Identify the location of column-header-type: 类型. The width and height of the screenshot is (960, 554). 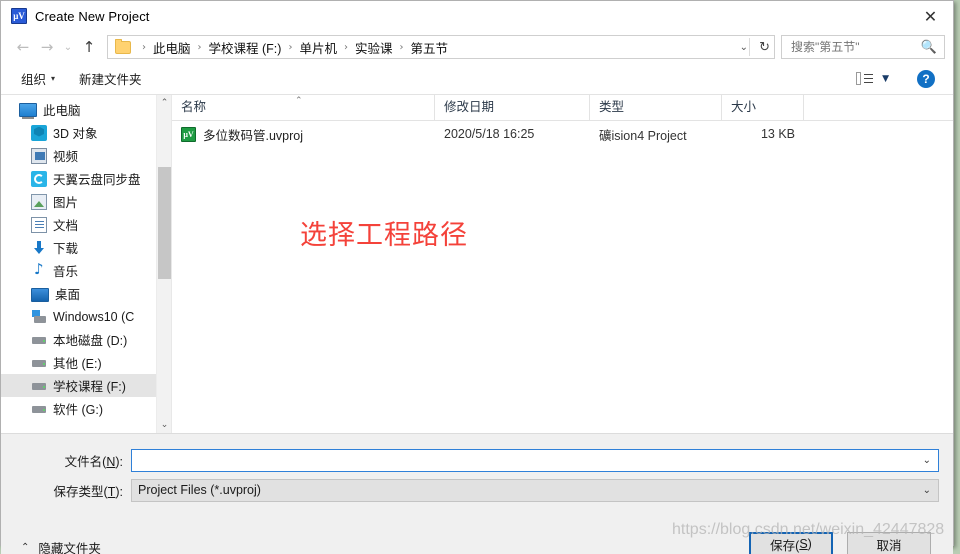
(656, 107).